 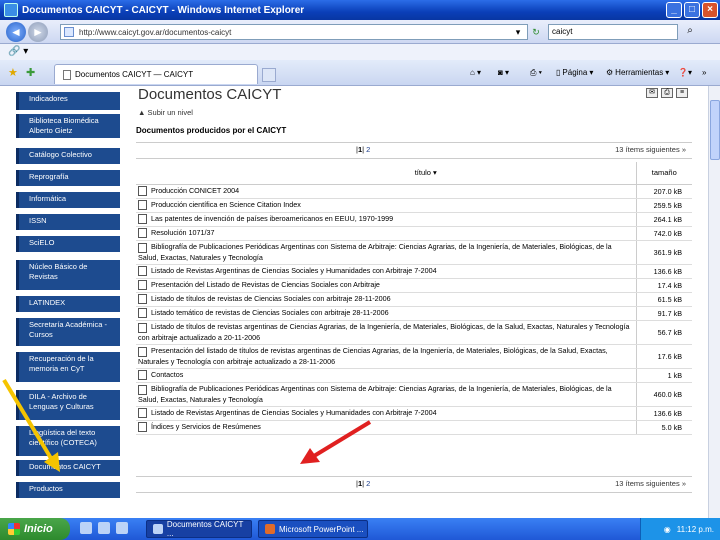 What do you see at coordinates (68, 367) in the screenshot?
I see `sidebar-item-recuperacion: Recuperación de la memoria en CyT` at bounding box center [68, 367].